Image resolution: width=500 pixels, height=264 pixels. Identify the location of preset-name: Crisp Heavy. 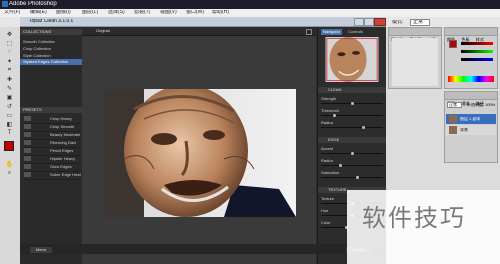
(61, 119).